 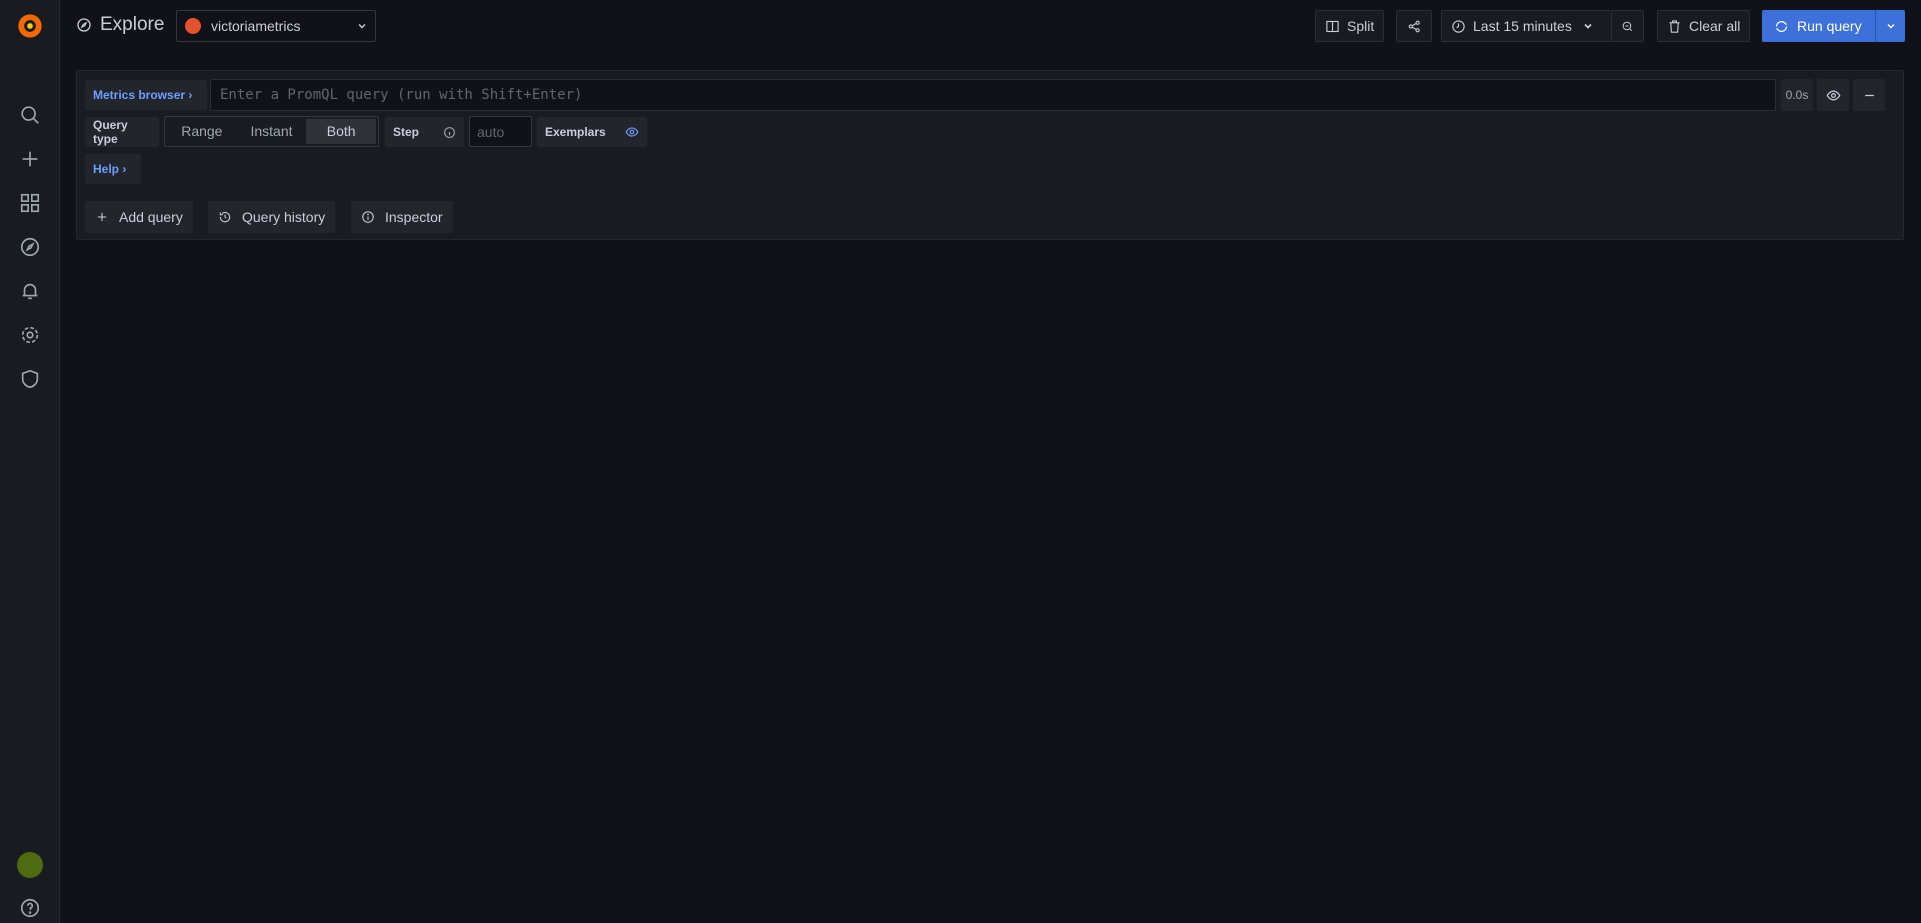 I want to click on run-query-button-group: Run query, so click(x=1833, y=26).